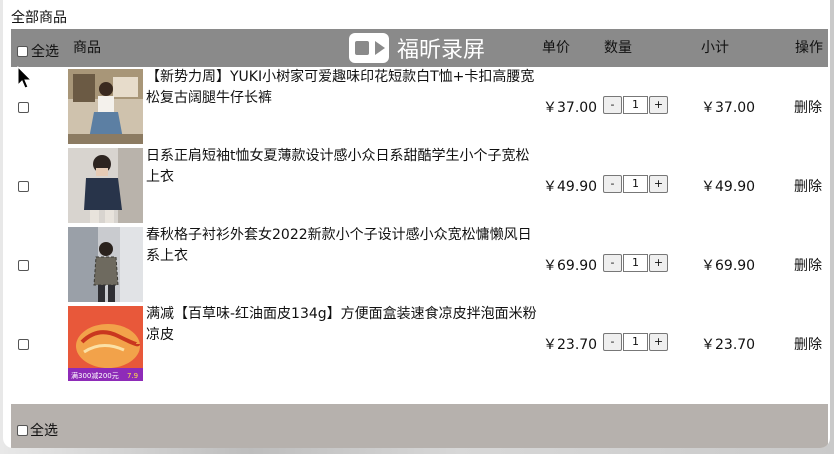 This screenshot has height=454, width=834. I want to click on select-all-checkbox, so click(22, 51).